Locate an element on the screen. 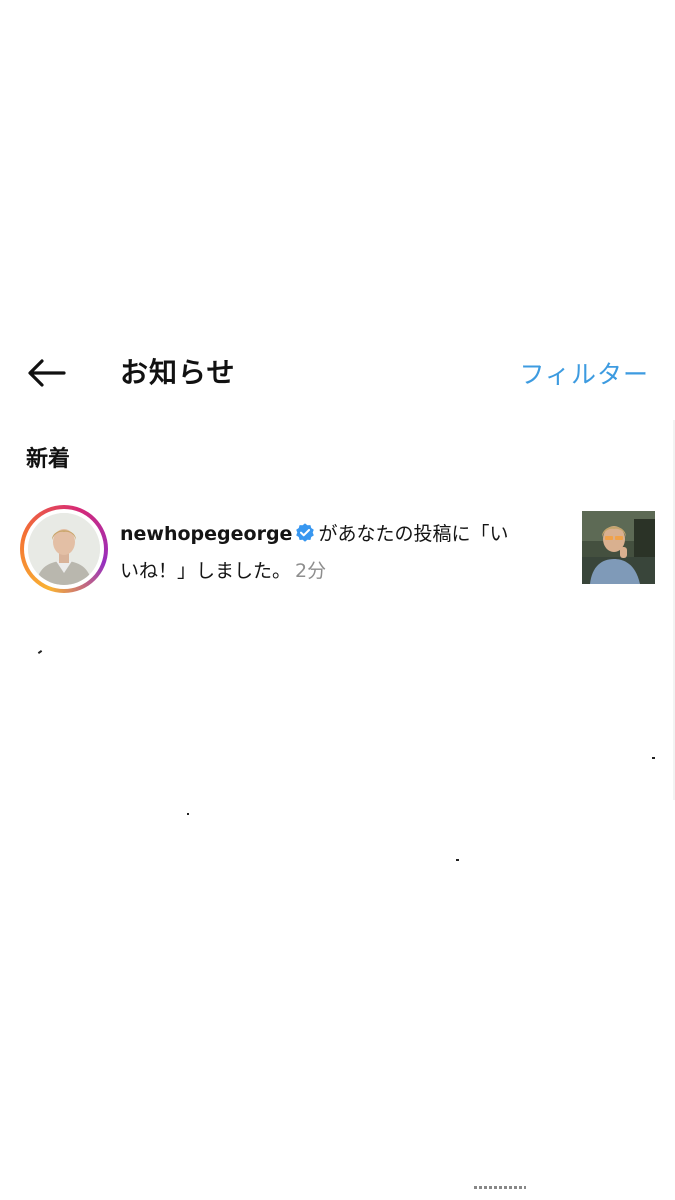 The width and height of the screenshot is (675, 1200). post-thumbnail-image is located at coordinates (618, 547).